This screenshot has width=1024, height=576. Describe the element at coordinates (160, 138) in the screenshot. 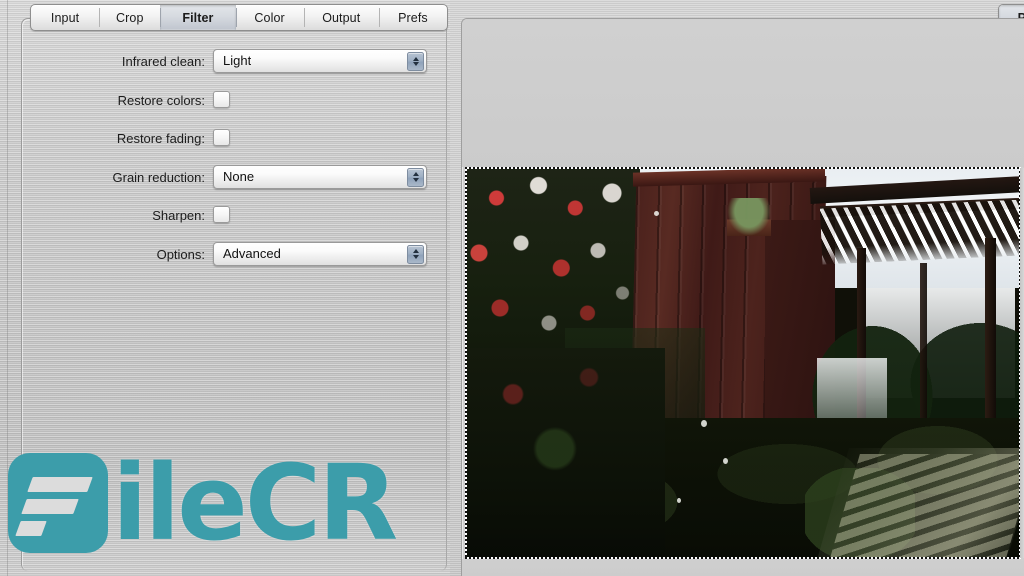

I see `label-restore-fading: Restore fading:` at that location.